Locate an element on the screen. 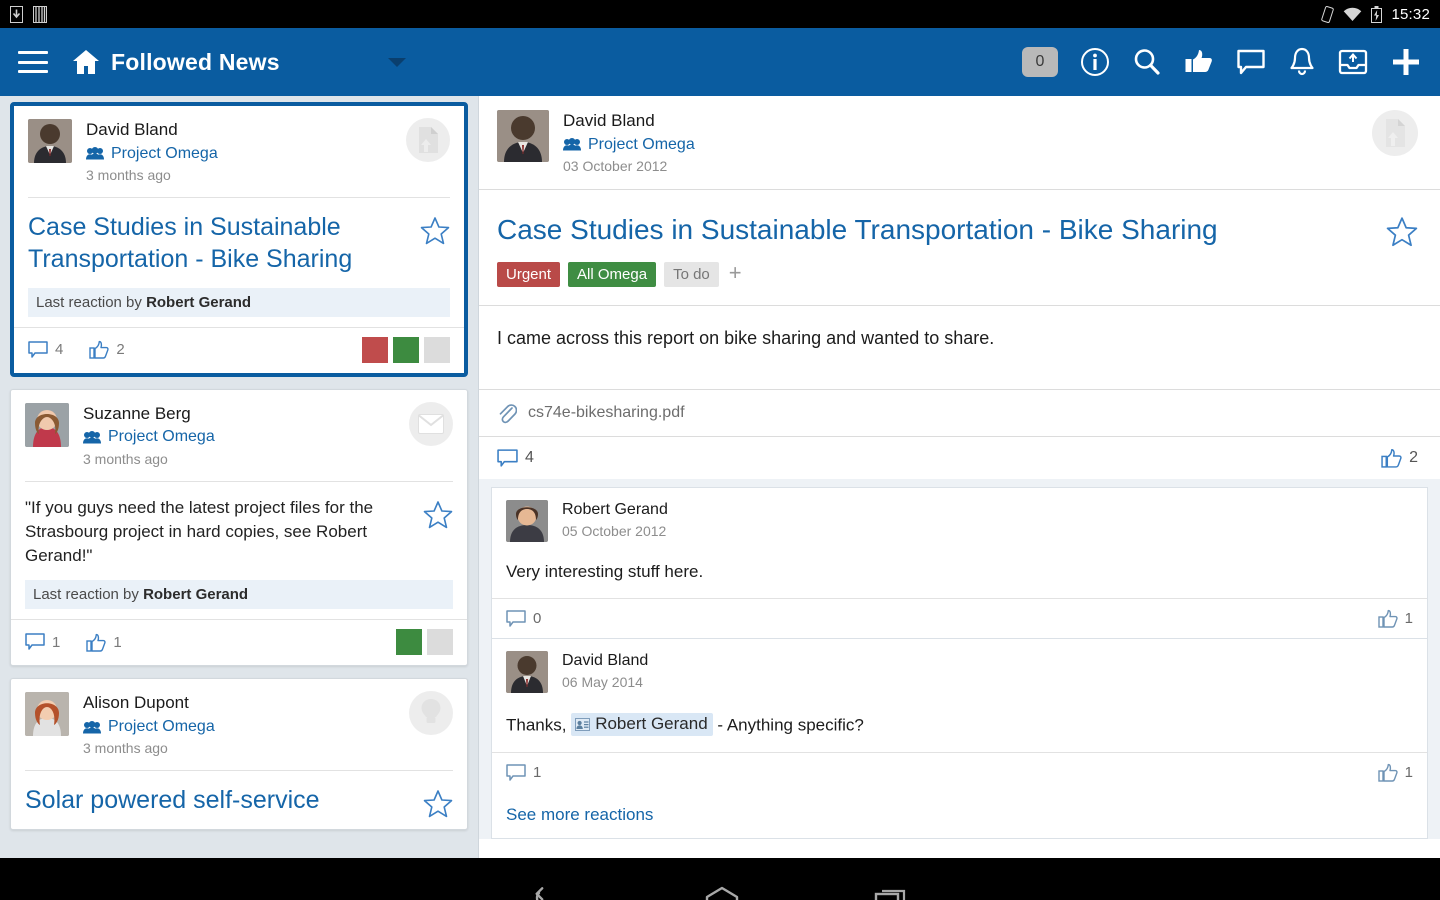 This screenshot has width=1440, height=900. status-bar-right-icons: 15:32 is located at coordinates (1375, 14).